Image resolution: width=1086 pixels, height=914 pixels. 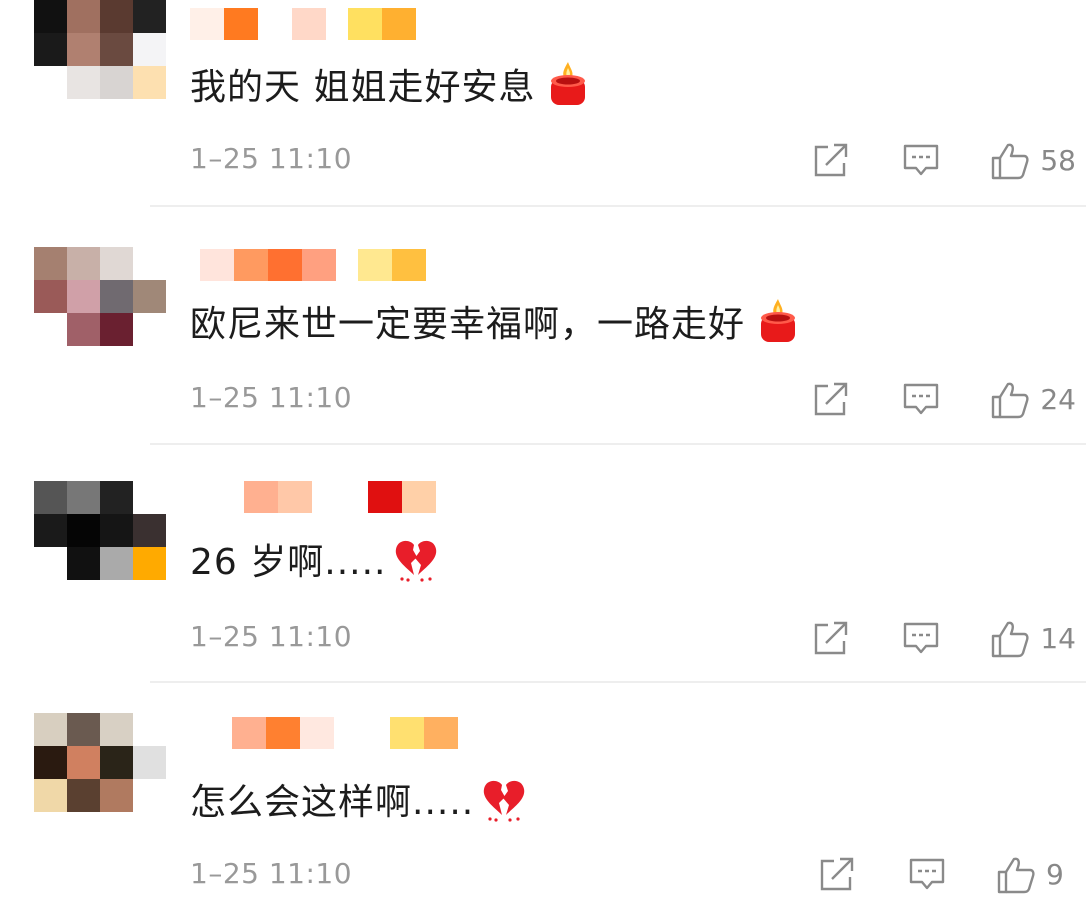 I want to click on like-count: 24, so click(x=1058, y=399).